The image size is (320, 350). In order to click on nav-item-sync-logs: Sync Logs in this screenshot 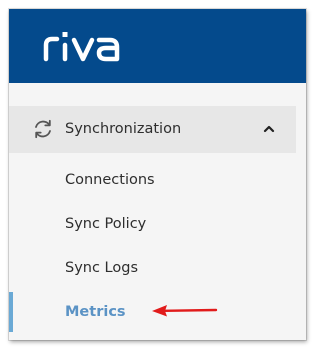, I will do `click(152, 268)`.